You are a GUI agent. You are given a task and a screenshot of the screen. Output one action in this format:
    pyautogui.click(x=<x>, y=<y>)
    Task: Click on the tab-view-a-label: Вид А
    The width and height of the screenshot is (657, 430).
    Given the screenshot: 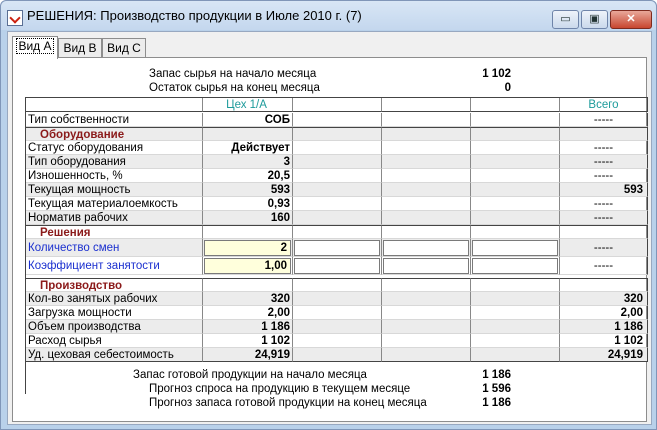 What is the action you would take?
    pyautogui.click(x=35, y=46)
    